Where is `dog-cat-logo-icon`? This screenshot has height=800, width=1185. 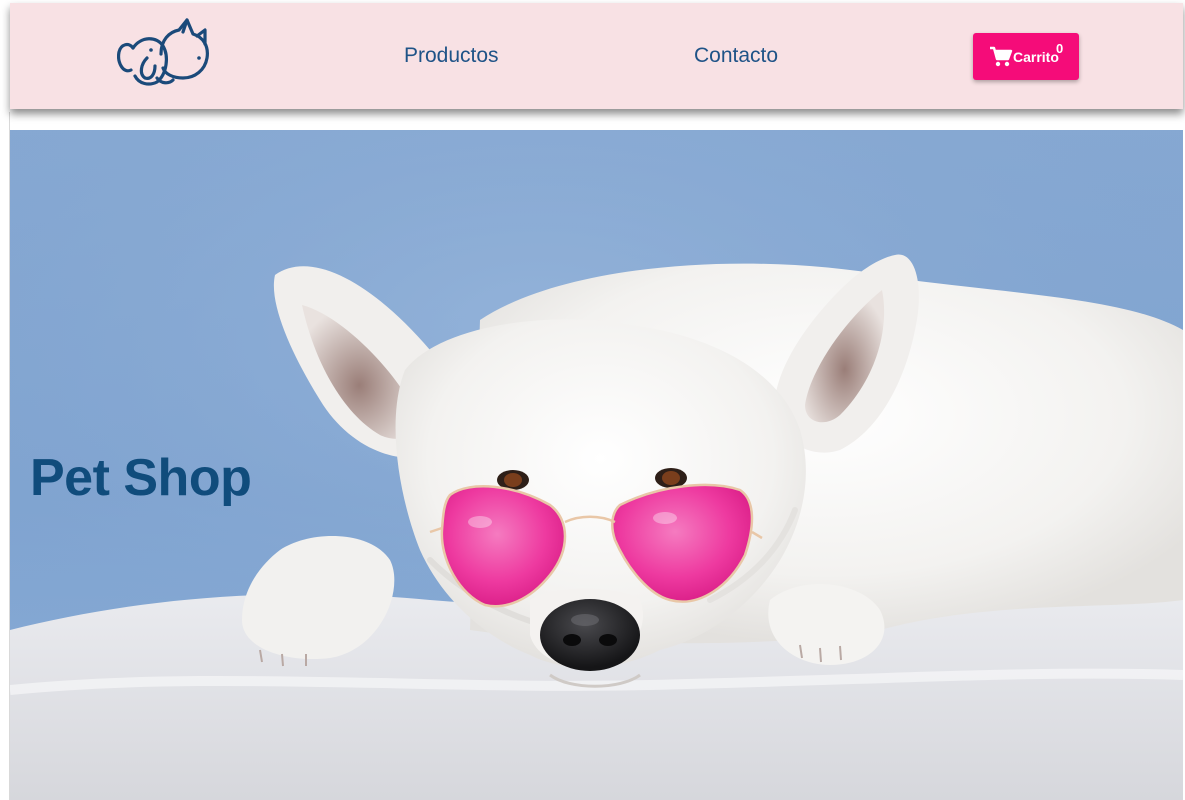
dog-cat-logo-icon is located at coordinates (165, 53).